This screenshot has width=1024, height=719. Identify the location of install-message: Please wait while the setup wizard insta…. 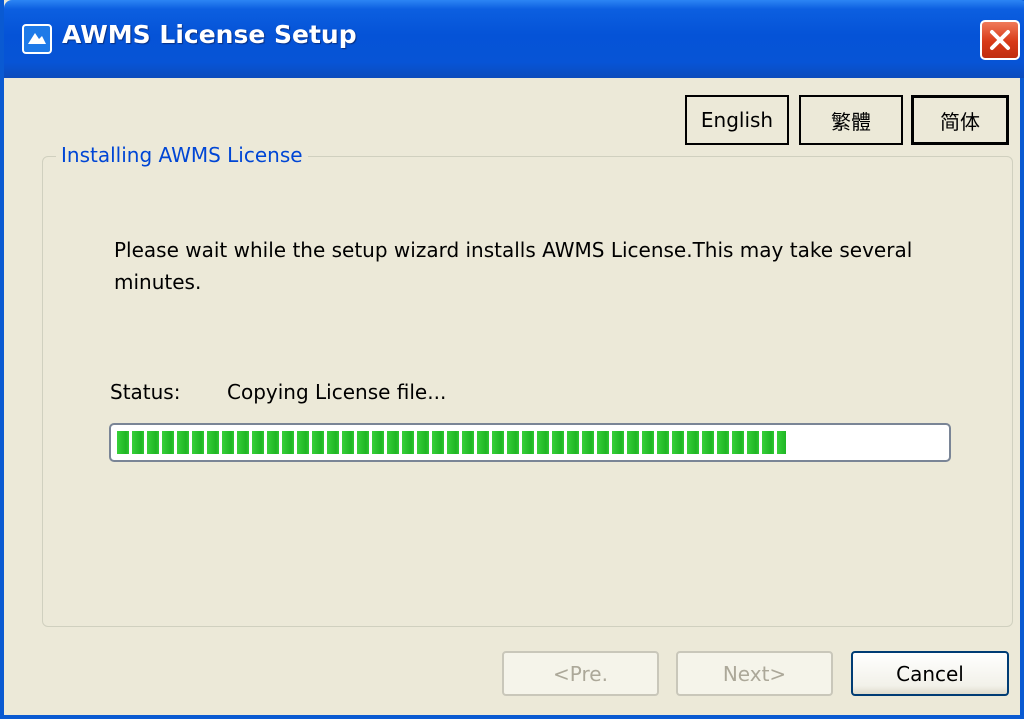
(513, 266).